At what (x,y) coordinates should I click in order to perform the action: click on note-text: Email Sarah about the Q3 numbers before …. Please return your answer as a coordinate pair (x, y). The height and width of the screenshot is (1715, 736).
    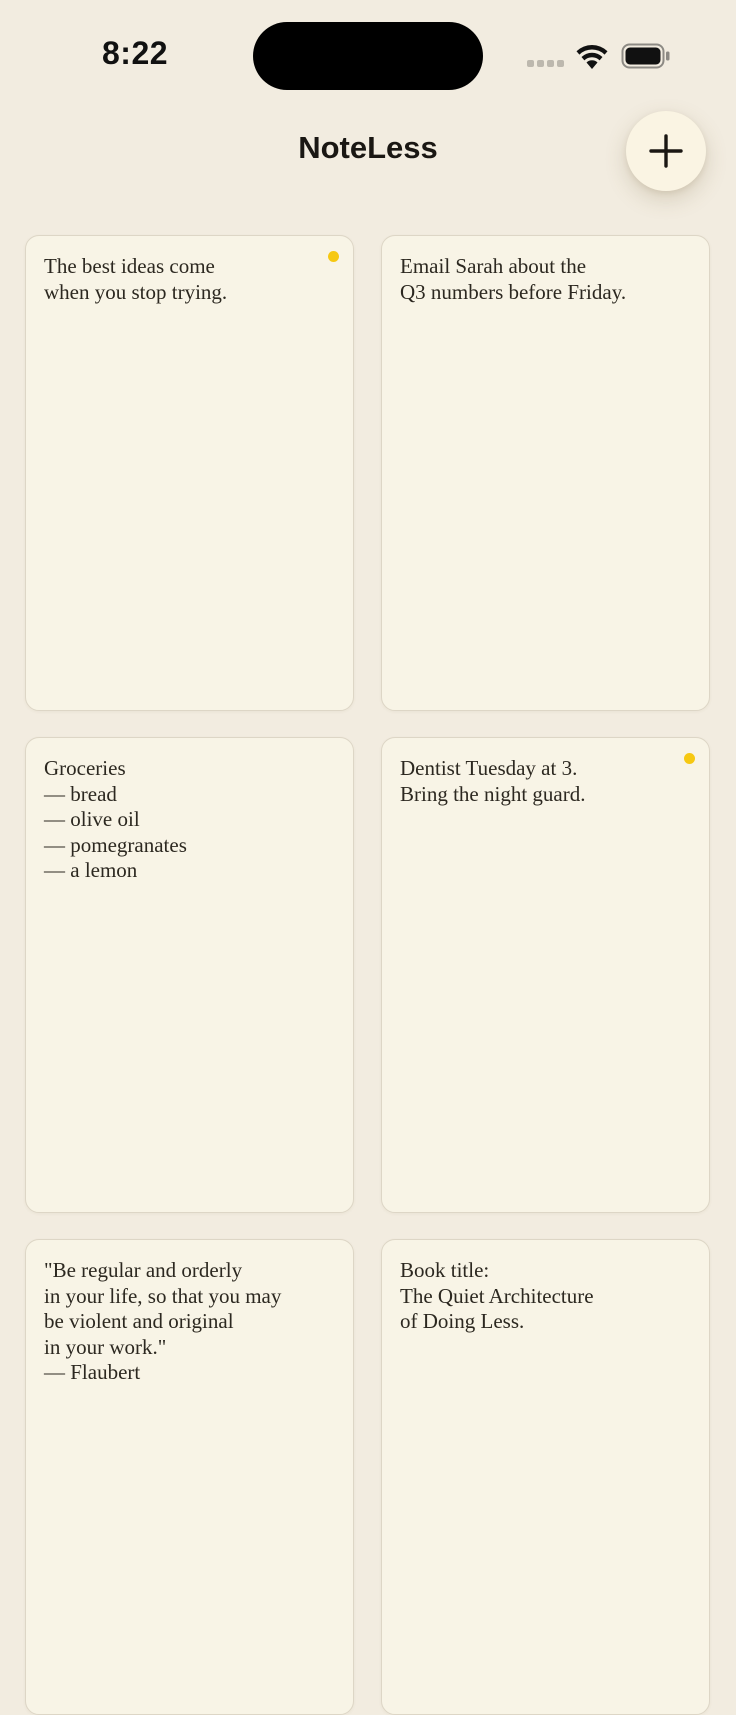
    Looking at the image, I should click on (513, 279).